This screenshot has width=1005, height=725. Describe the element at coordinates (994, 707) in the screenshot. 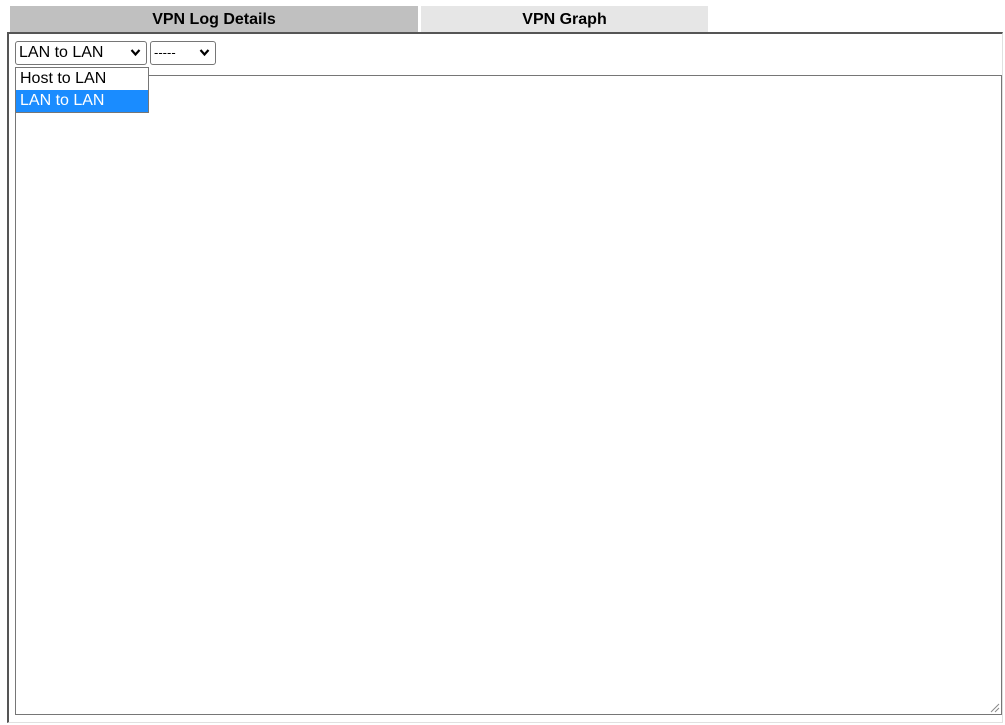

I see `resize-grip-icon` at that location.